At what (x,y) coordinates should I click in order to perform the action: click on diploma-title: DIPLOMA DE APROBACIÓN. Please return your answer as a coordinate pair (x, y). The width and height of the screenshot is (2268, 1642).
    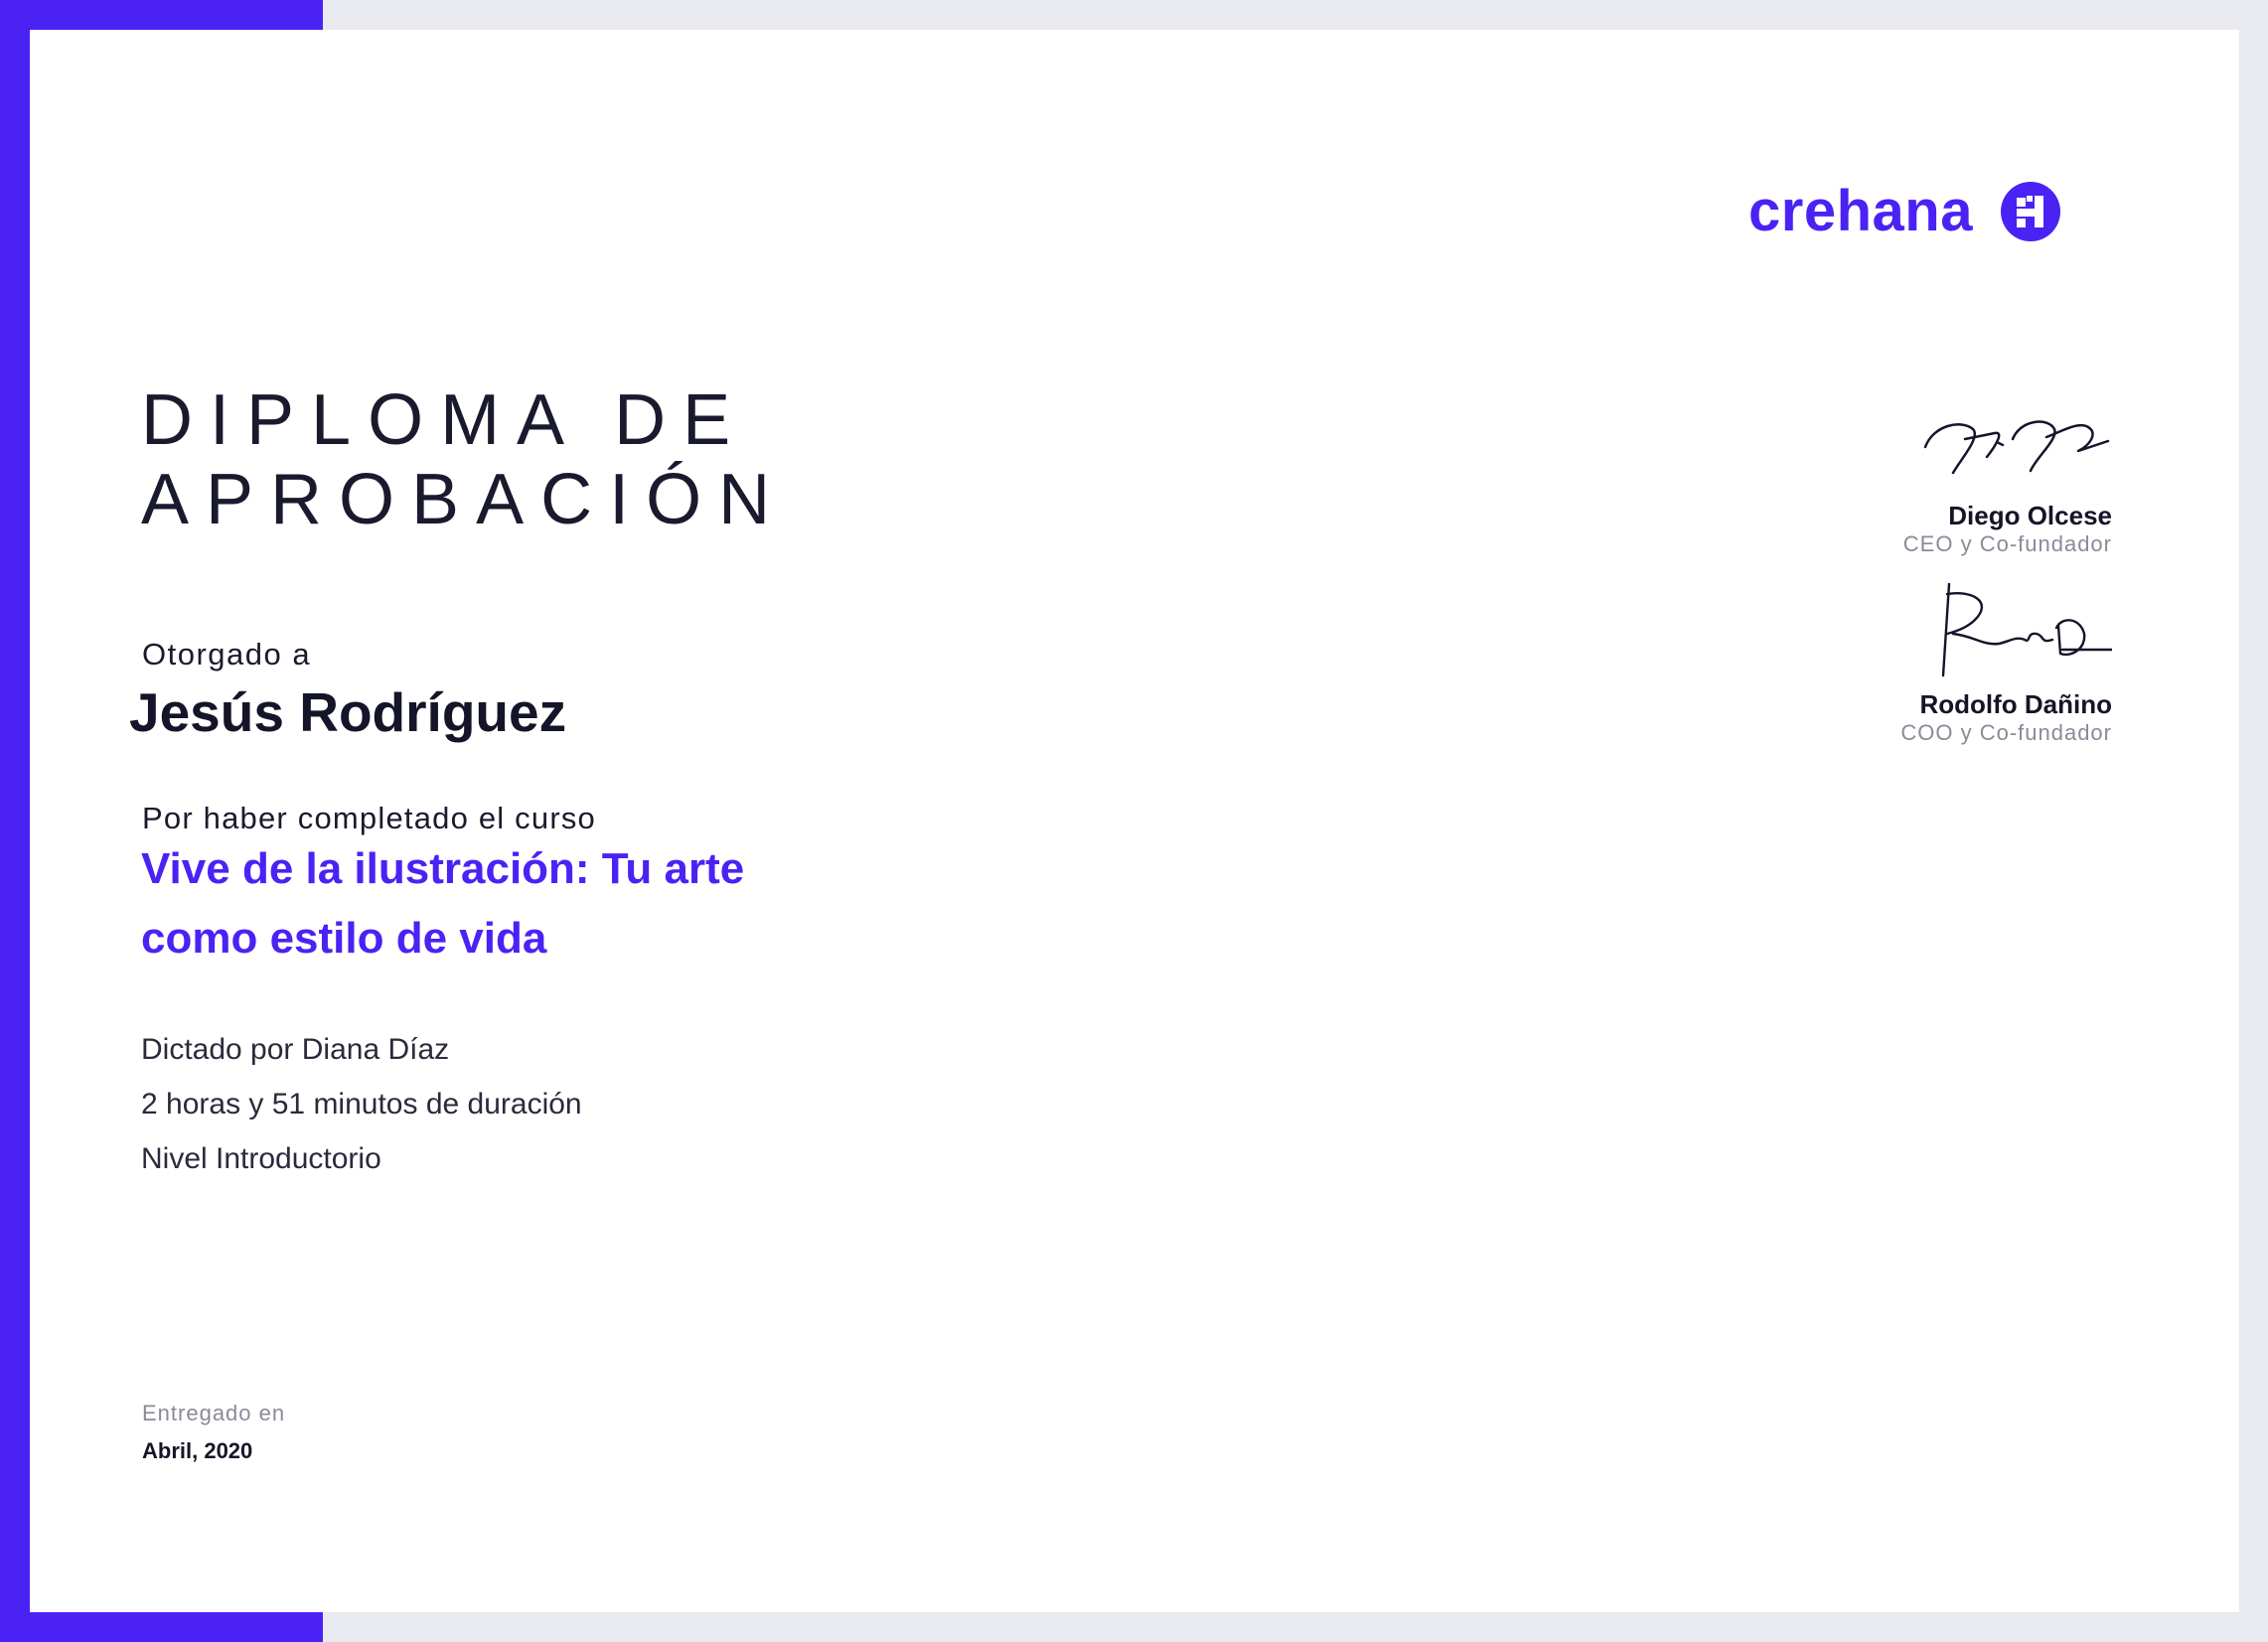
    Looking at the image, I should click on (464, 459).